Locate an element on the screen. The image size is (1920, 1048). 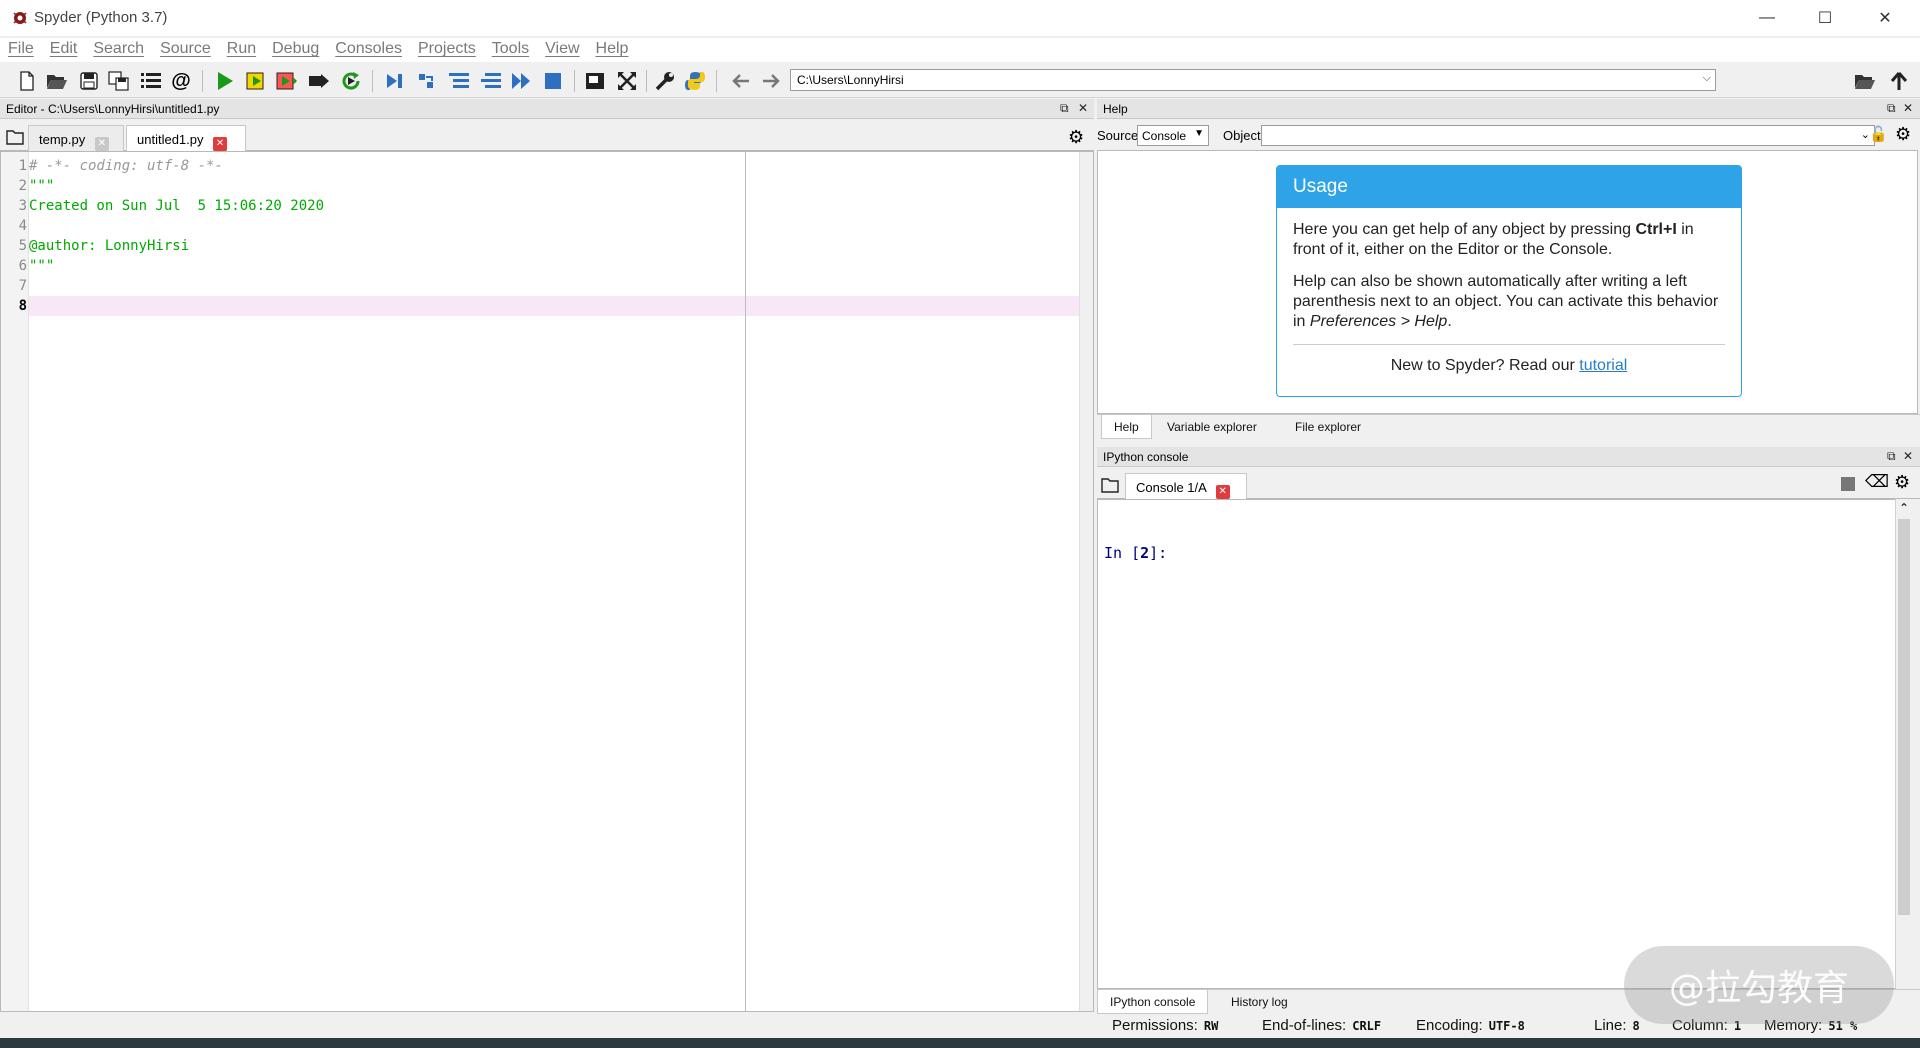
debug-icon is located at coordinates (395, 81).